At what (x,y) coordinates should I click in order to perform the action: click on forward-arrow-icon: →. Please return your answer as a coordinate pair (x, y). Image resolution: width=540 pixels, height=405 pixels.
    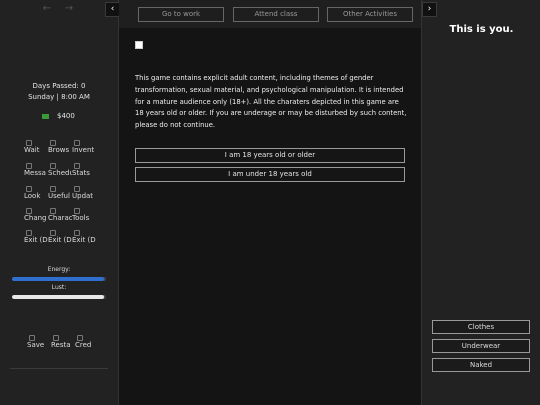
    Looking at the image, I should click on (69, 9).